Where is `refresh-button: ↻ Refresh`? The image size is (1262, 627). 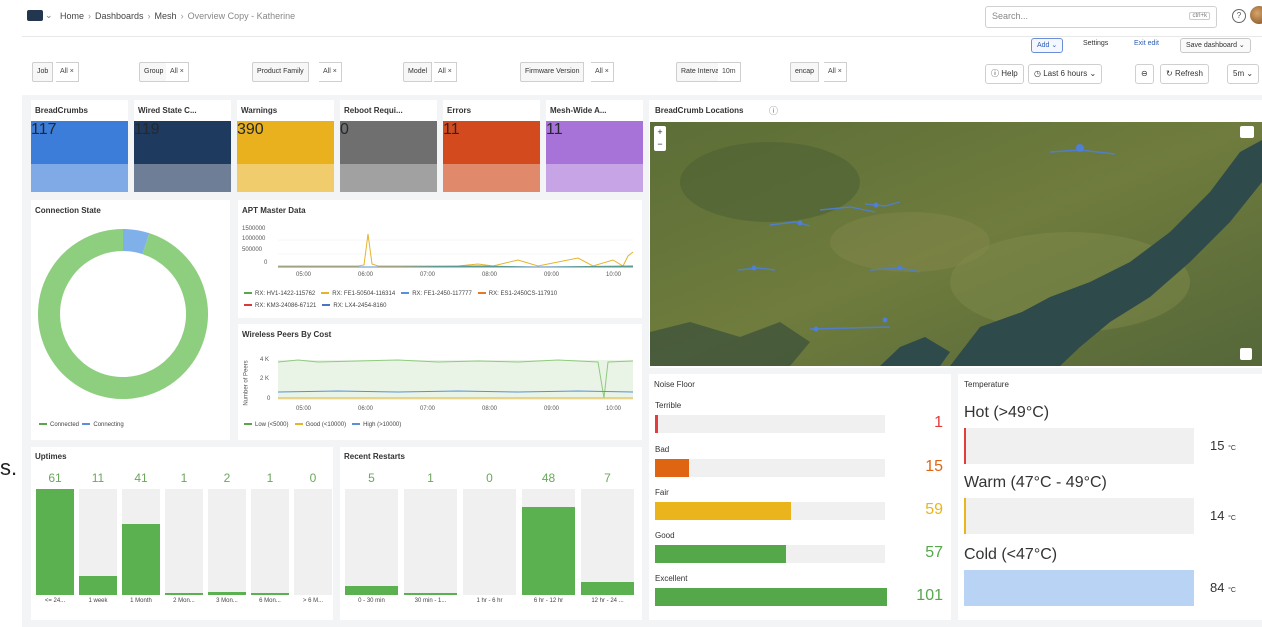 refresh-button: ↻ Refresh is located at coordinates (1184, 74).